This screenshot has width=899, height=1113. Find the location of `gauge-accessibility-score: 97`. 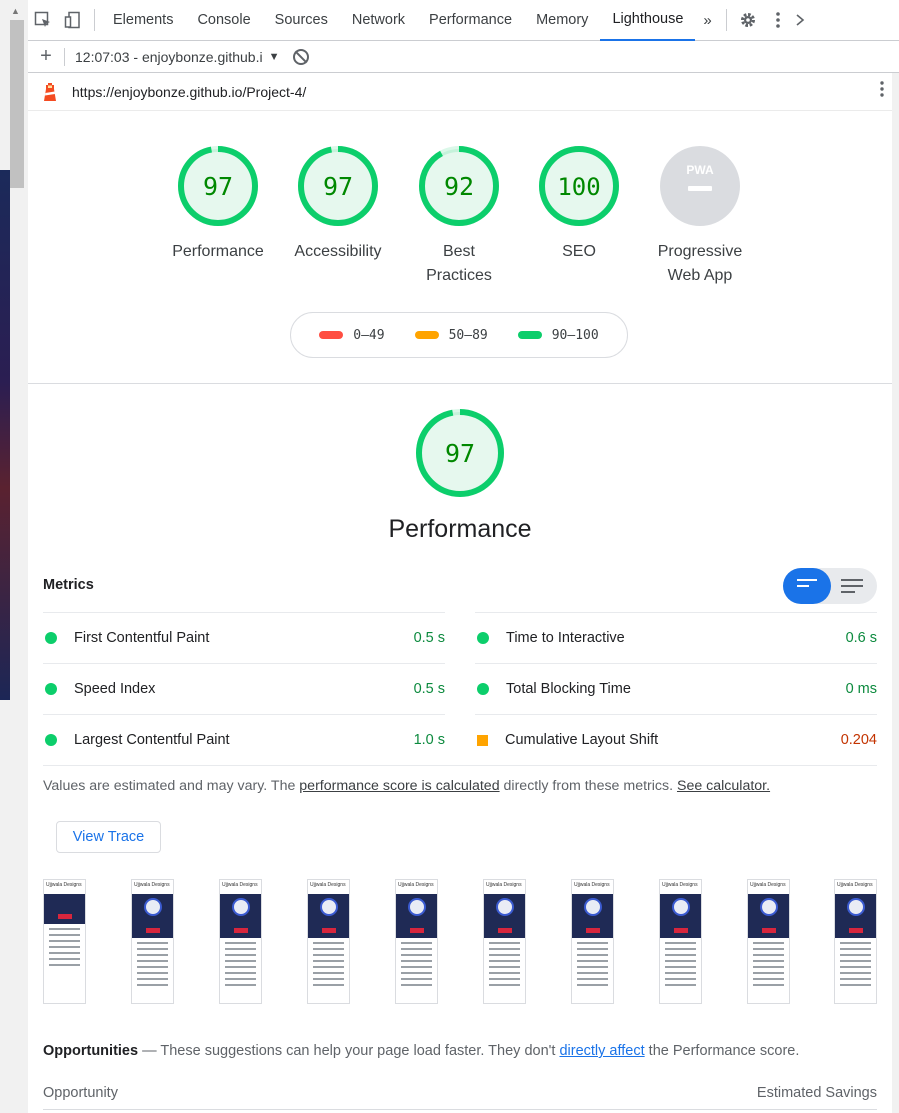

gauge-accessibility-score: 97 is located at coordinates (338, 186).